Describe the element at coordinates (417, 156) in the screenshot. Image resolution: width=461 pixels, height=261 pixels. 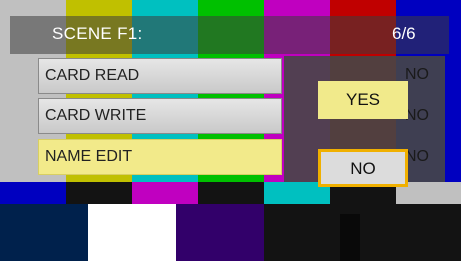
I see `name-edit-value: NO` at that location.